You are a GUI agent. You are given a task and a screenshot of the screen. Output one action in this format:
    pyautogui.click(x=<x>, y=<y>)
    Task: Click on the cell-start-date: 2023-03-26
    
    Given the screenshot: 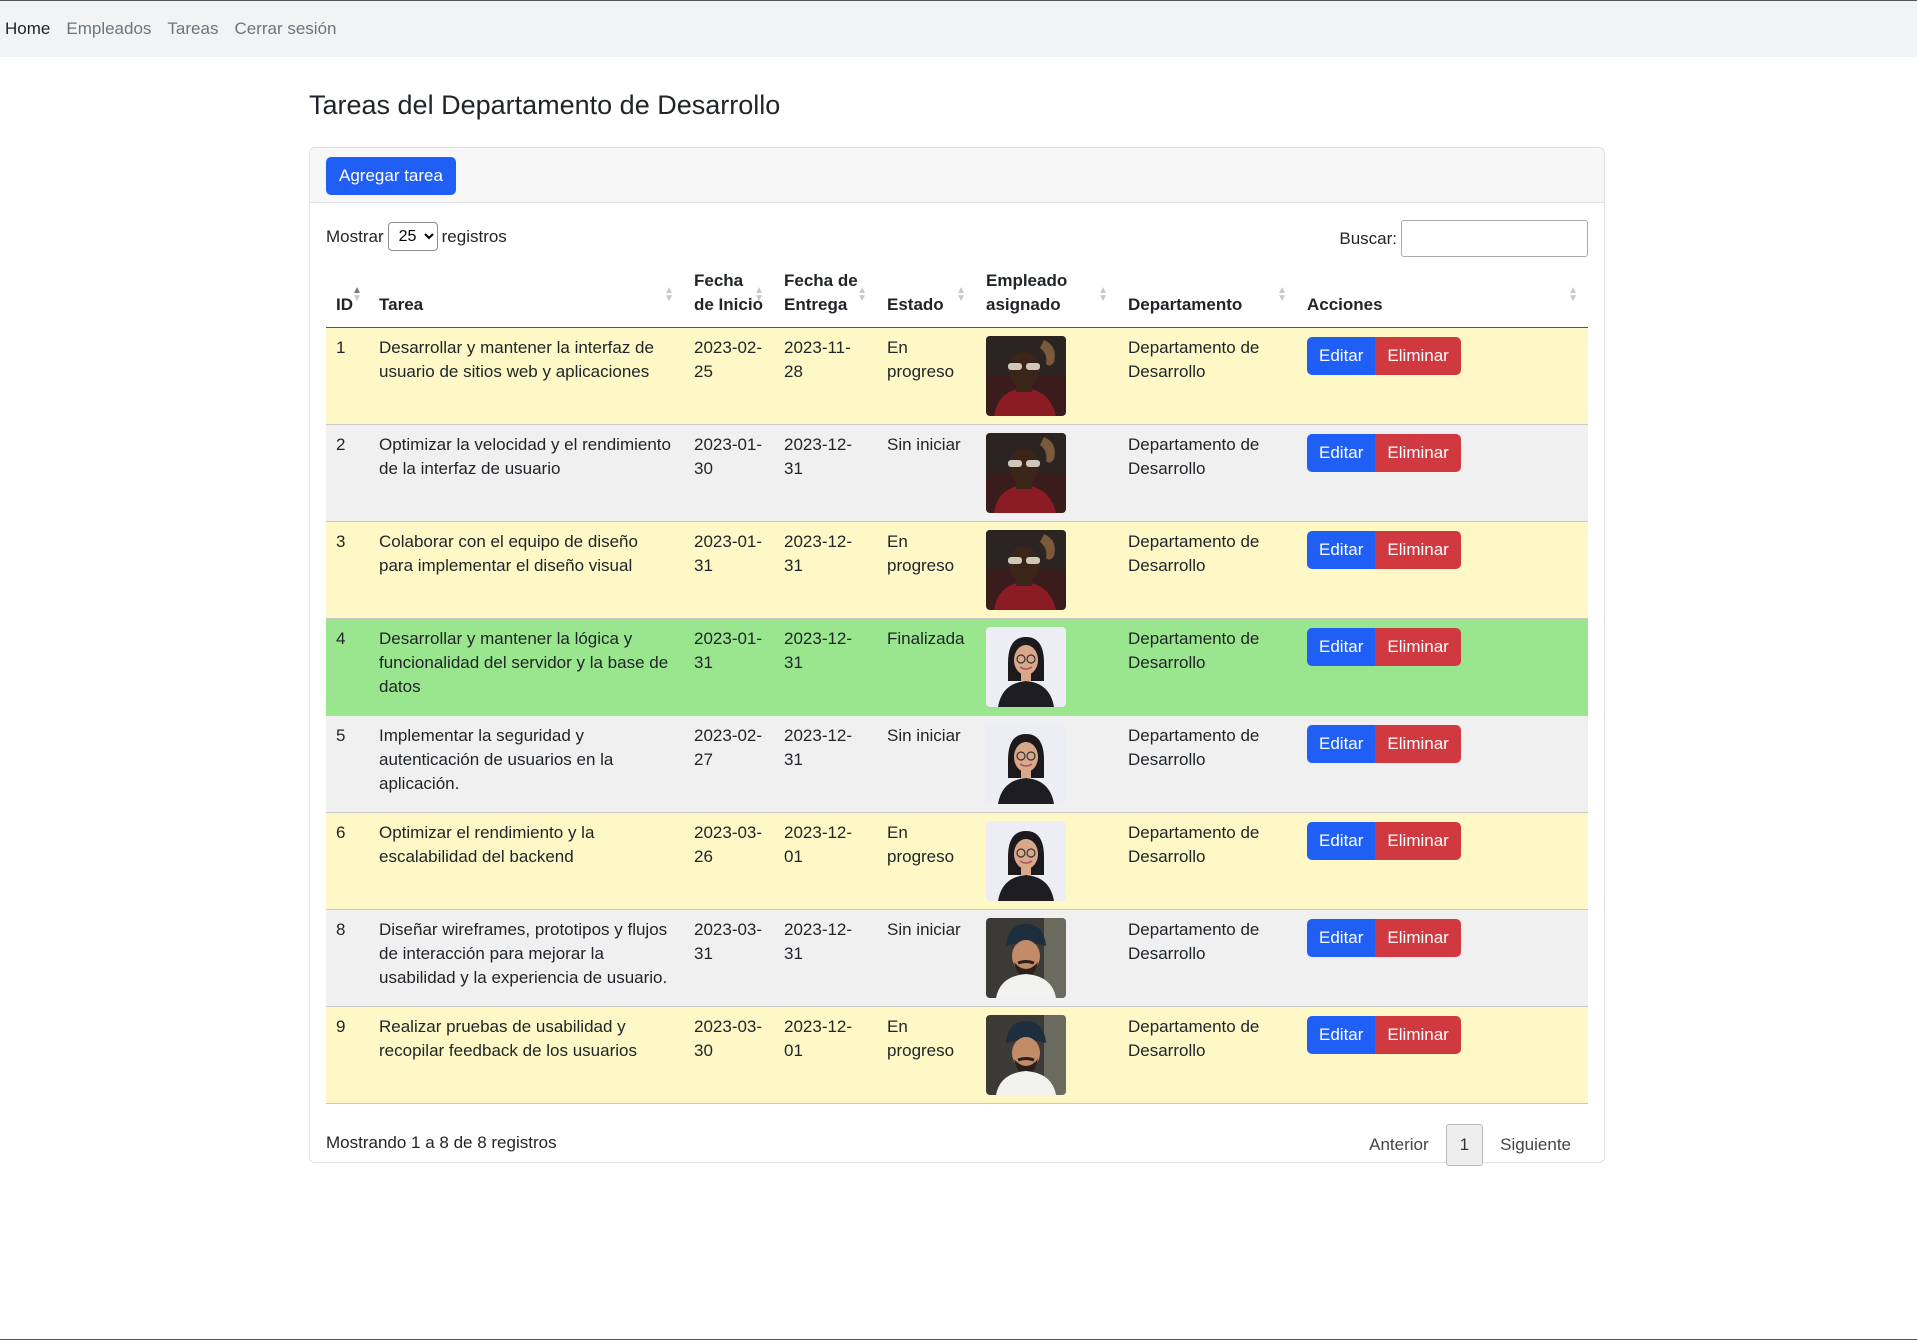 What is the action you would take?
    pyautogui.click(x=729, y=861)
    